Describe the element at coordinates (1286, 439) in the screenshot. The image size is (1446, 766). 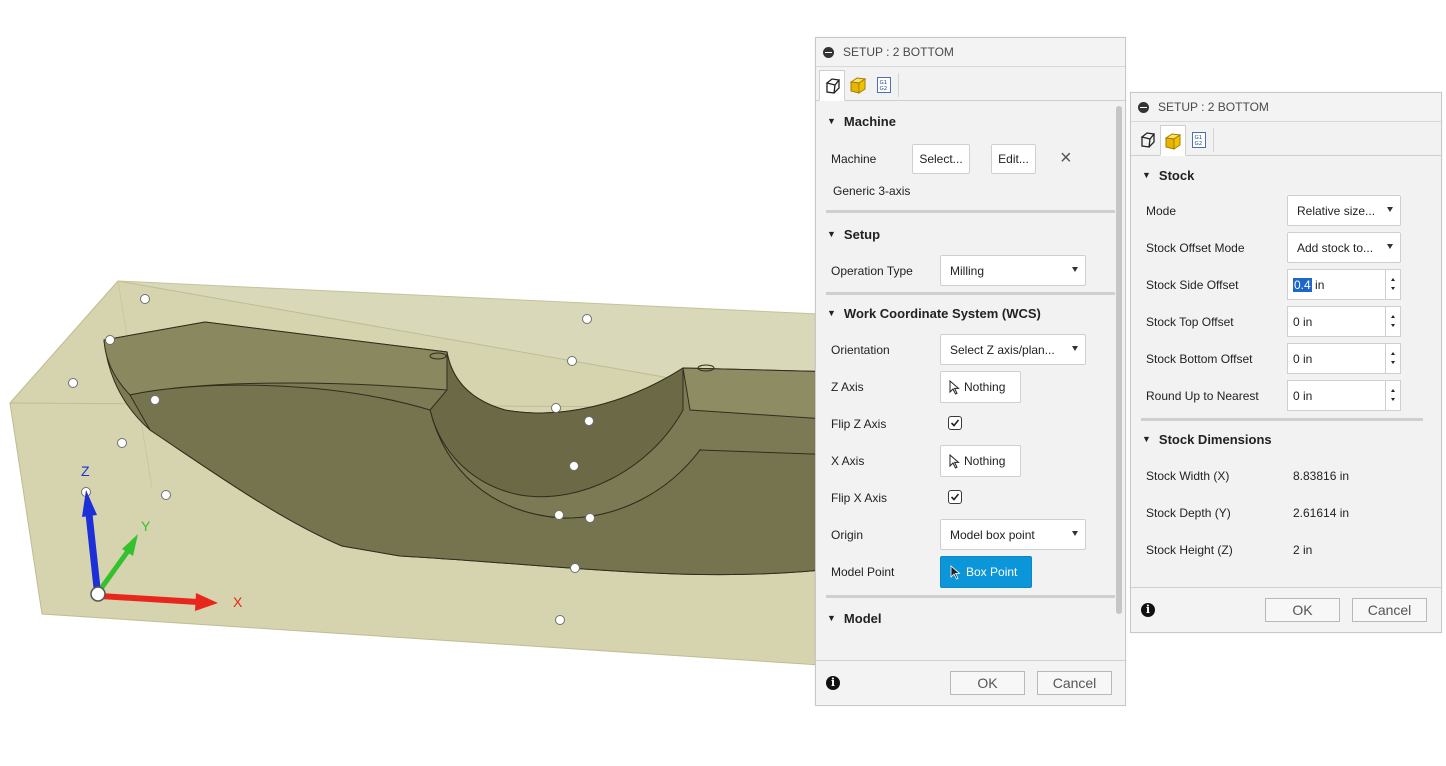
I see `stock-dimensions-section-header: ▼ Stock Dimensions` at that location.